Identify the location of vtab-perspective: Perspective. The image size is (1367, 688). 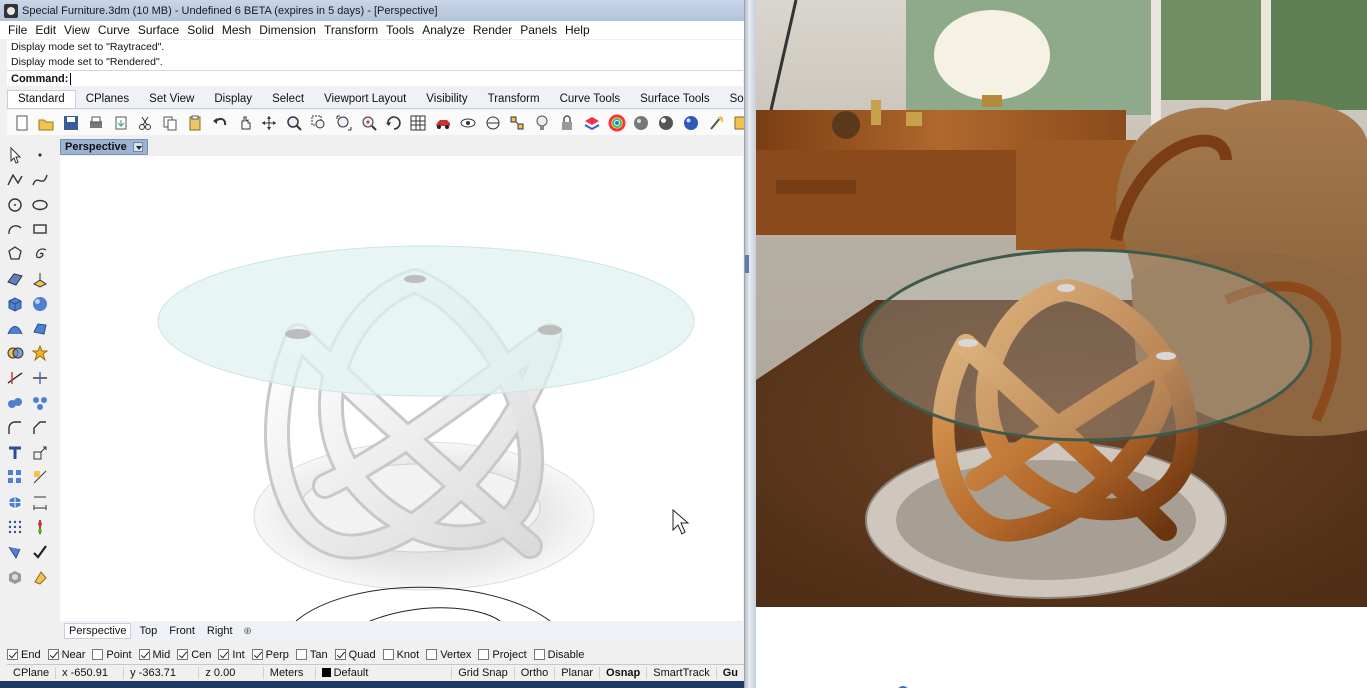
(98, 631).